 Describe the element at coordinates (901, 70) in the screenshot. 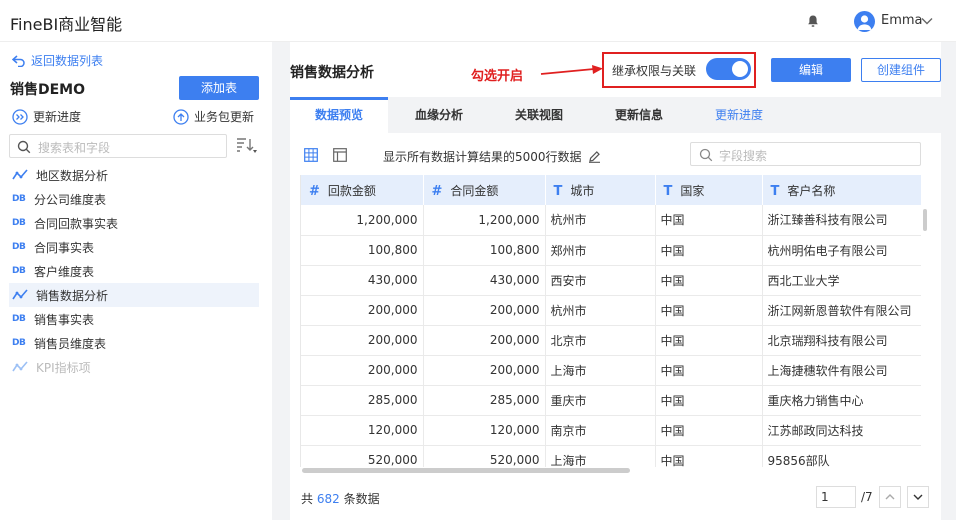

I see `create-component-button: 创建组件` at that location.